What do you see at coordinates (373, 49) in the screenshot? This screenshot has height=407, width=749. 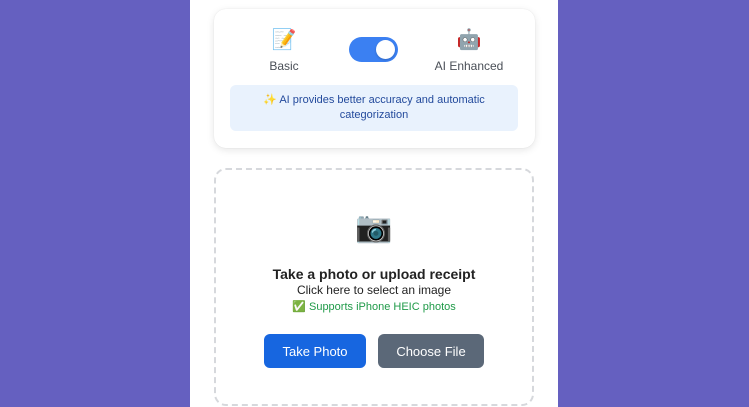 I see `mode-toggle` at bounding box center [373, 49].